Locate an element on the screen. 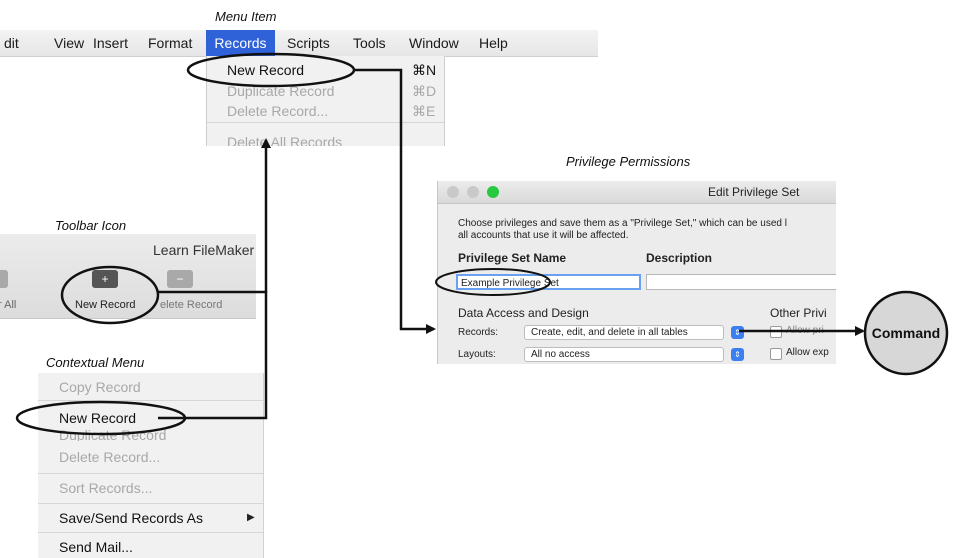 The image size is (956, 558). contextual-menu-caption: Contextual Menu is located at coordinates (95, 362).